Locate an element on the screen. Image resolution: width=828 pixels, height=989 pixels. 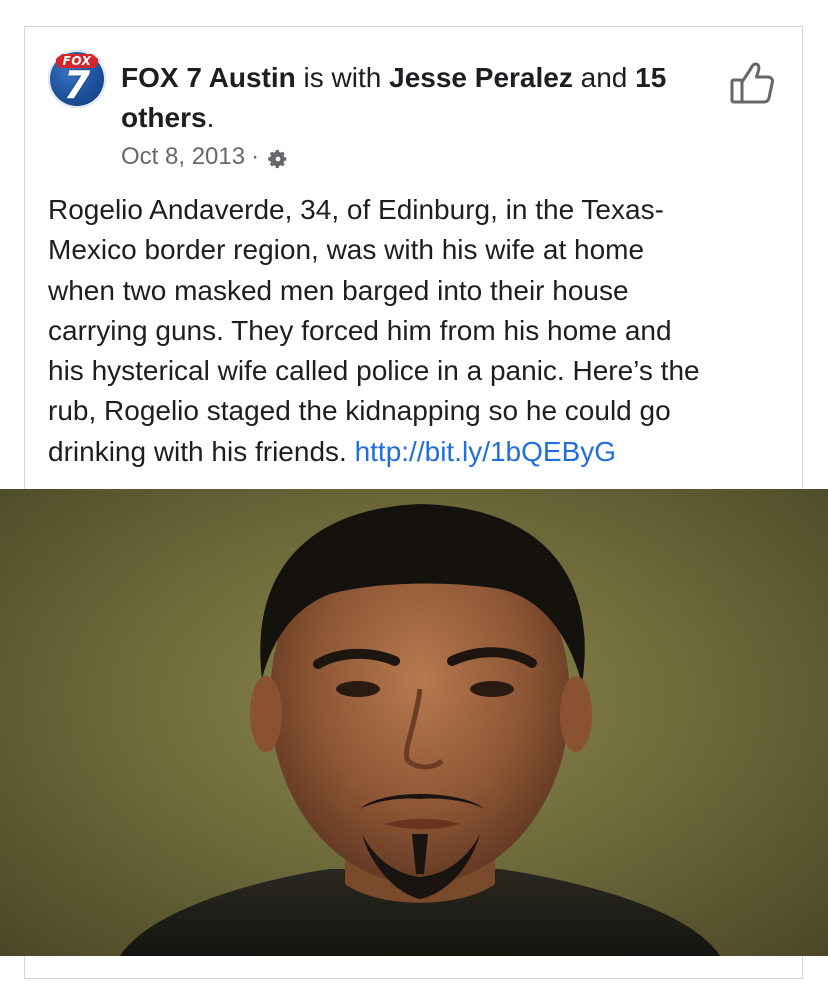
page-avatar: FOX 7 is located at coordinates (77, 79).